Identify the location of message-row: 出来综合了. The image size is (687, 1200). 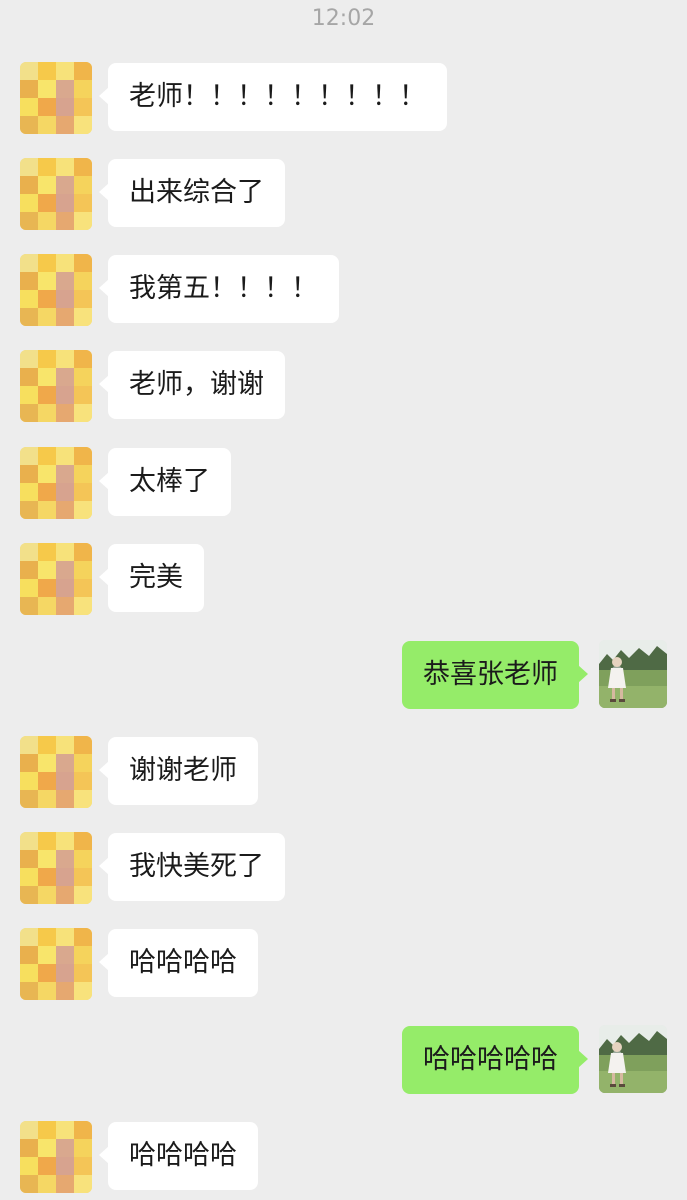
(343, 198).